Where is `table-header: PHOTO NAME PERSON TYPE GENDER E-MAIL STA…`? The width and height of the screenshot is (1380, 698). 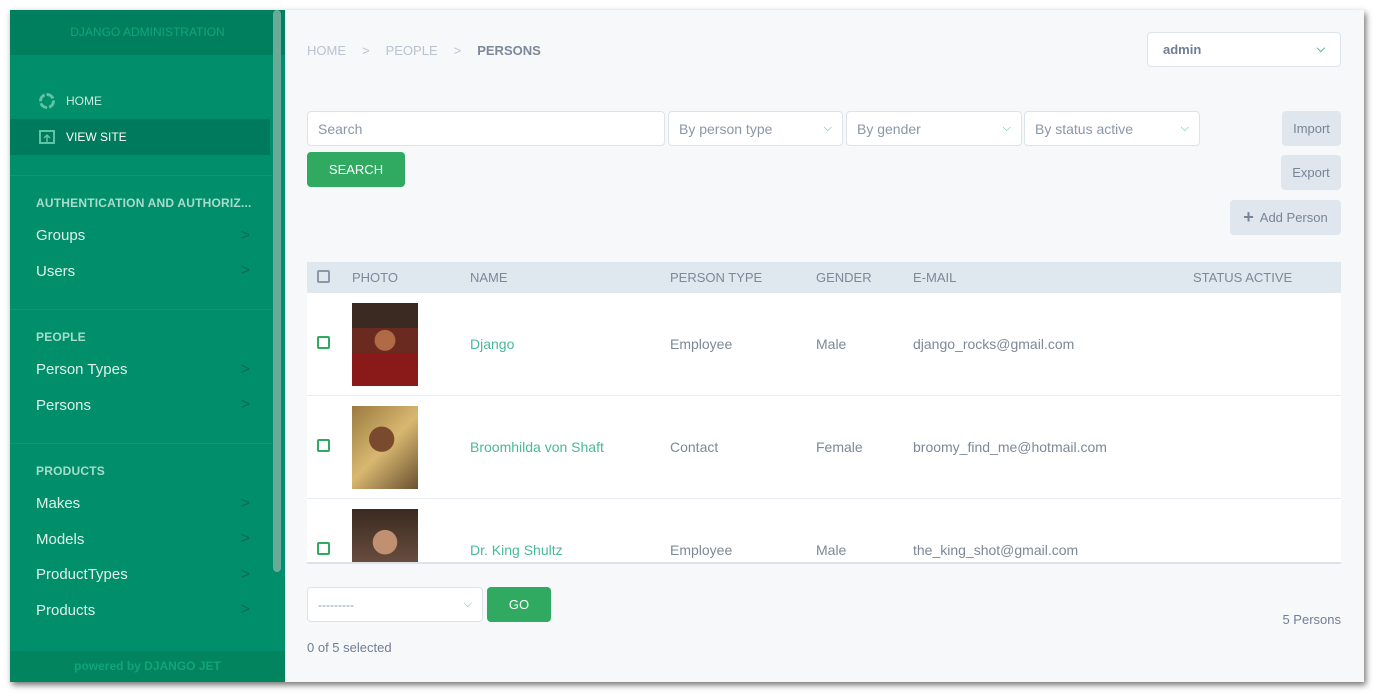
table-header: PHOTO NAME PERSON TYPE GENDER E-MAIL STA… is located at coordinates (824, 277).